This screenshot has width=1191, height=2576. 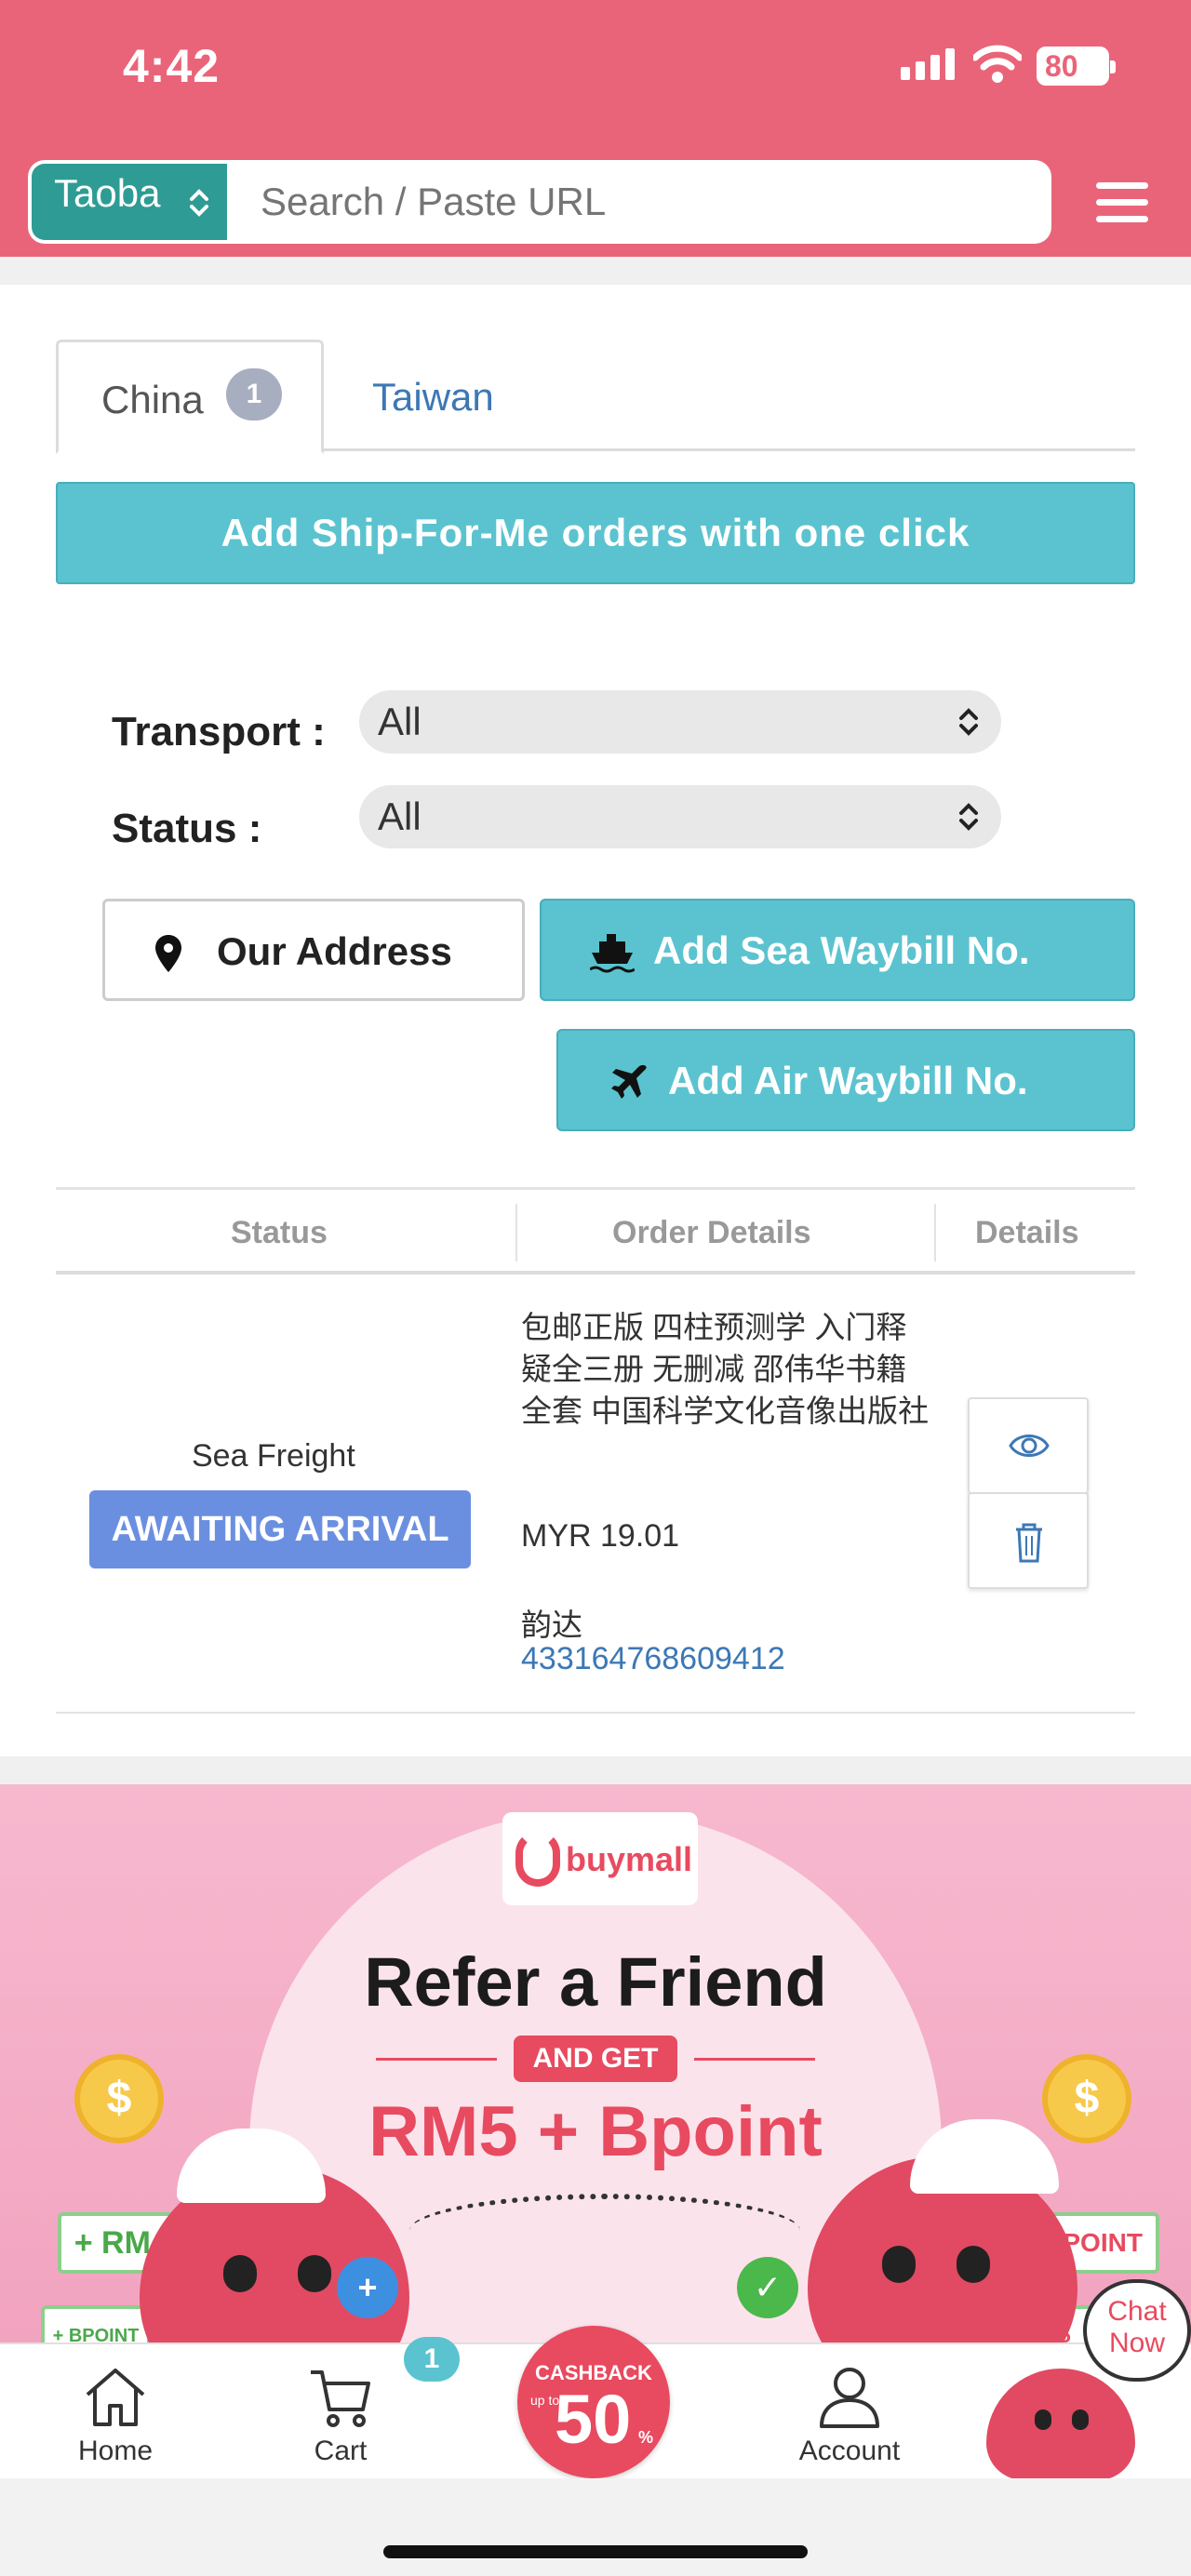 What do you see at coordinates (279, 1232) in the screenshot?
I see `column-header-status: Status` at bounding box center [279, 1232].